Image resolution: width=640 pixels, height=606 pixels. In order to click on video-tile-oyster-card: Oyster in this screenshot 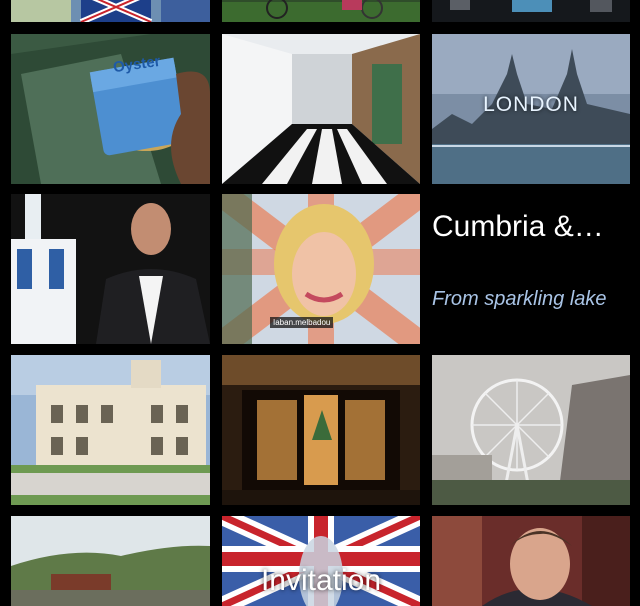, I will do `click(110, 109)`.